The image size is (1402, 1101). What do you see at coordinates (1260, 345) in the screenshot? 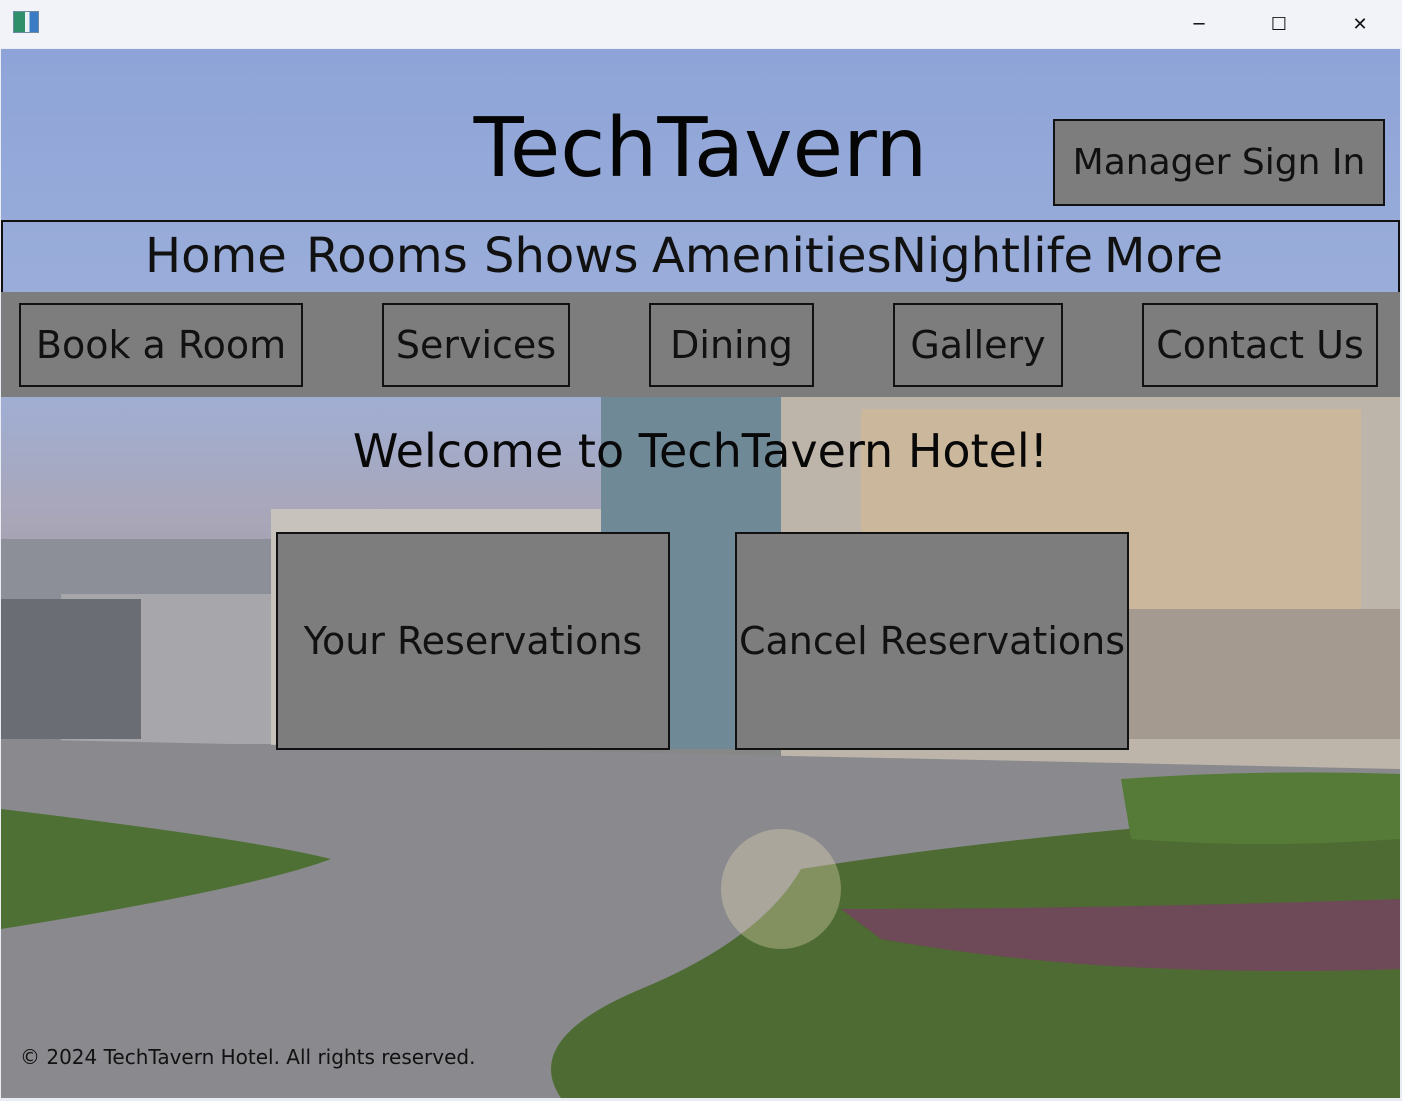
I see `contact-us-button: Contact Us` at bounding box center [1260, 345].